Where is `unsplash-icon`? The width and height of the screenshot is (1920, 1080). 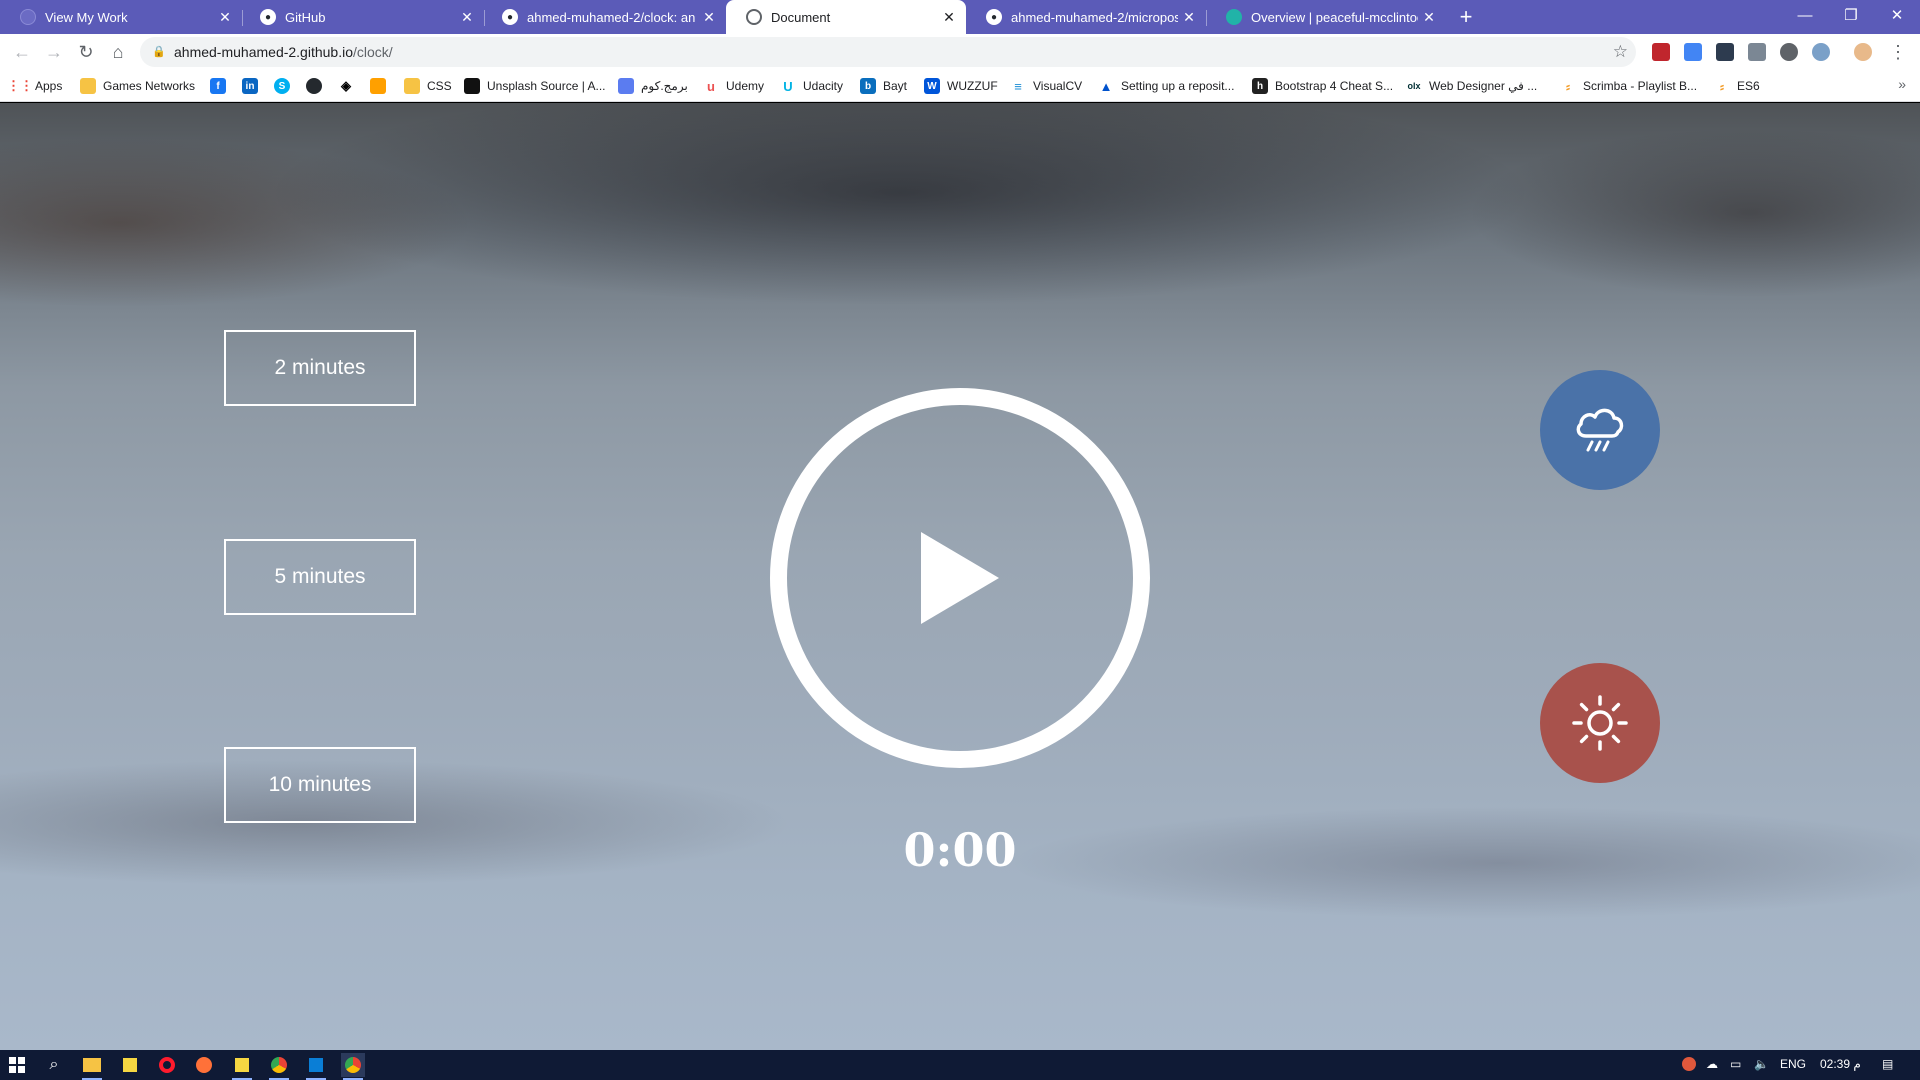 unsplash-icon is located at coordinates (472, 86).